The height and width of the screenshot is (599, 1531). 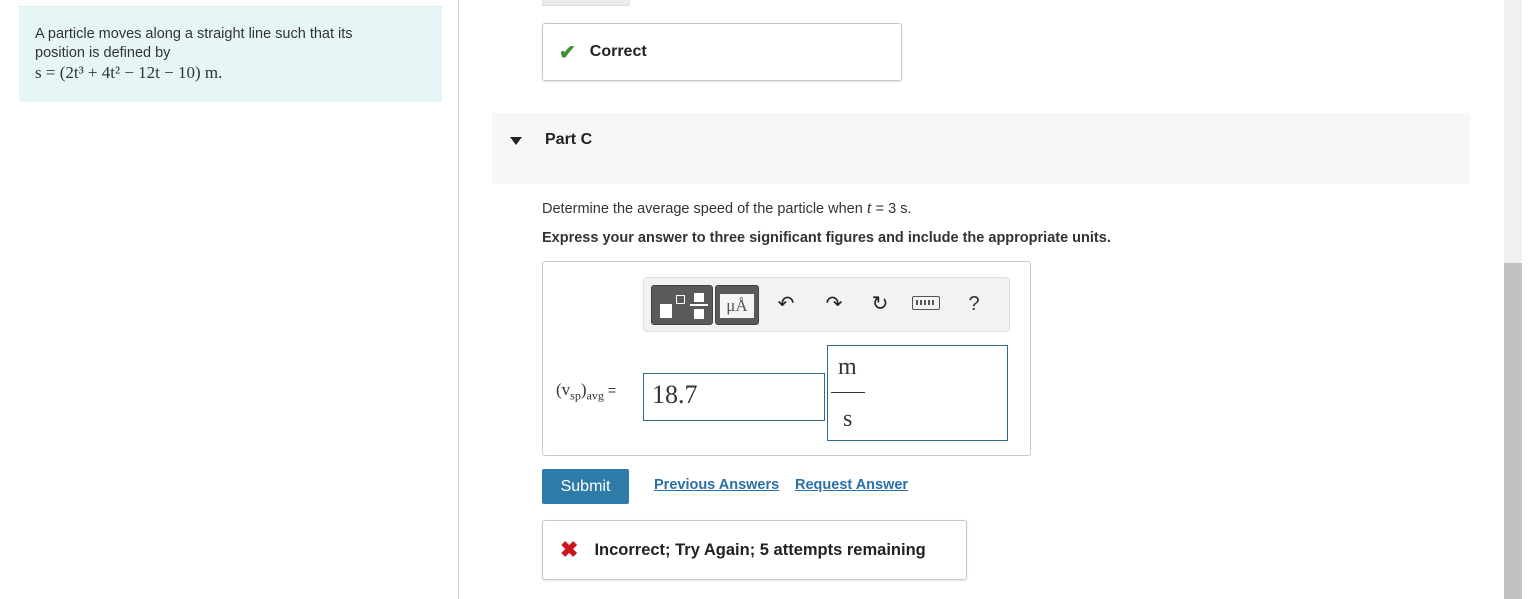 I want to click on collapse-caret-icon, so click(x=516, y=141).